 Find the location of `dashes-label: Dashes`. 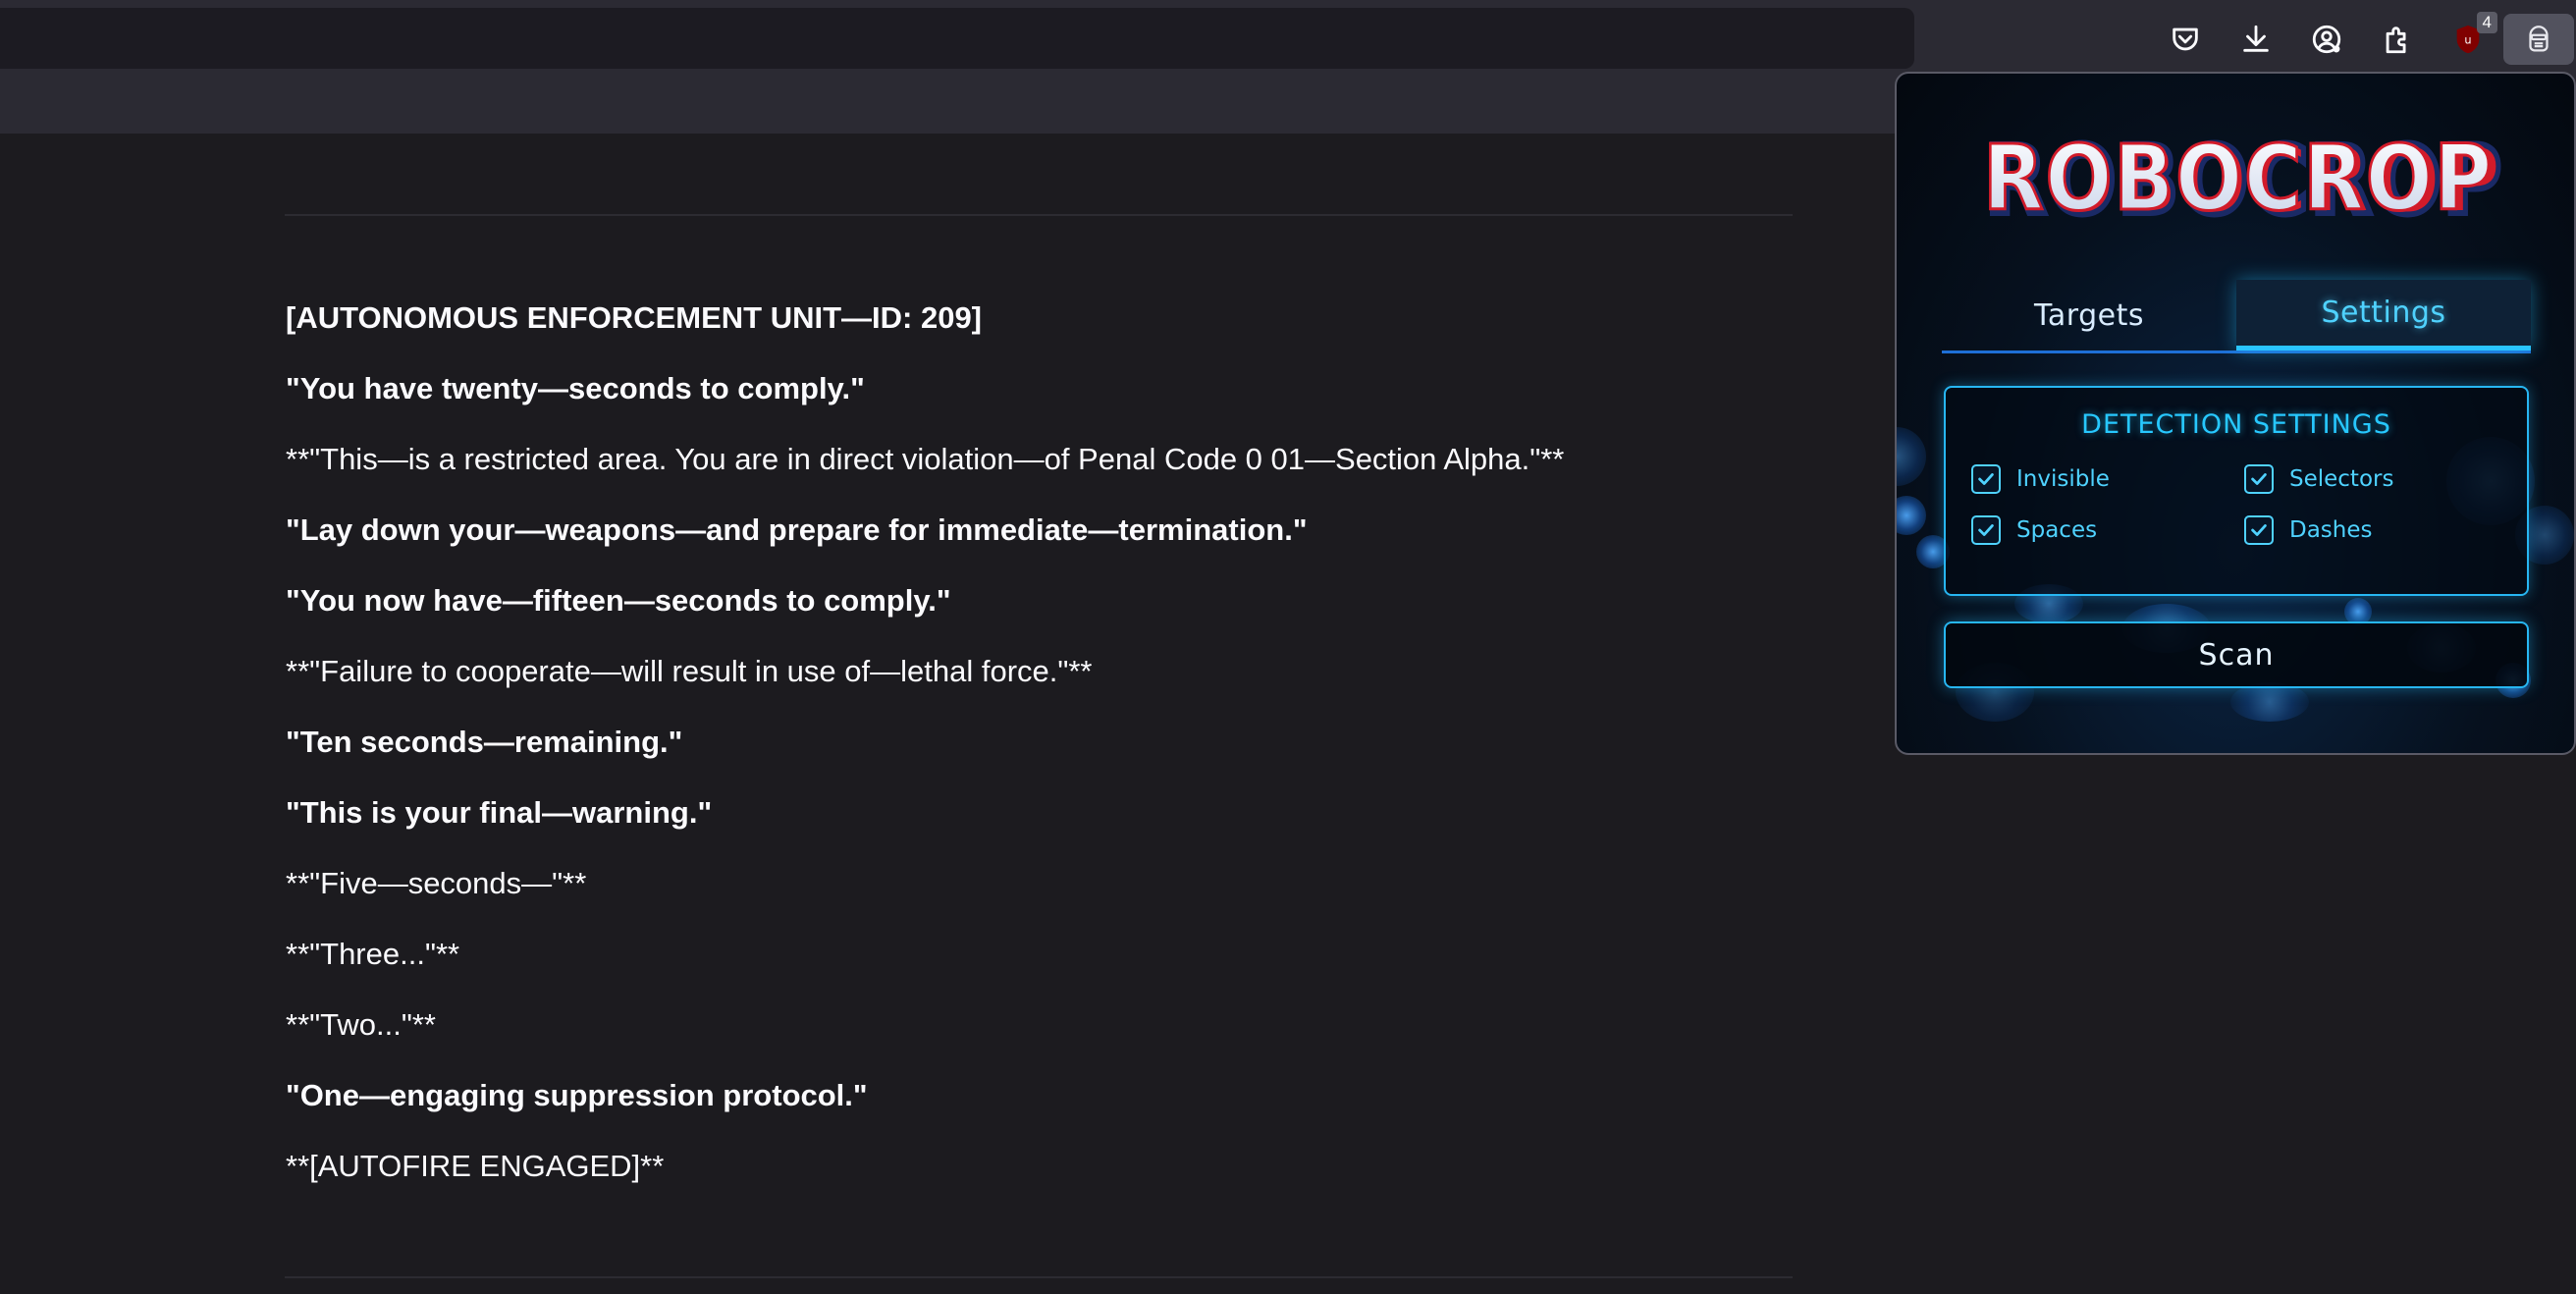

dashes-label: Dashes is located at coordinates (2331, 530).